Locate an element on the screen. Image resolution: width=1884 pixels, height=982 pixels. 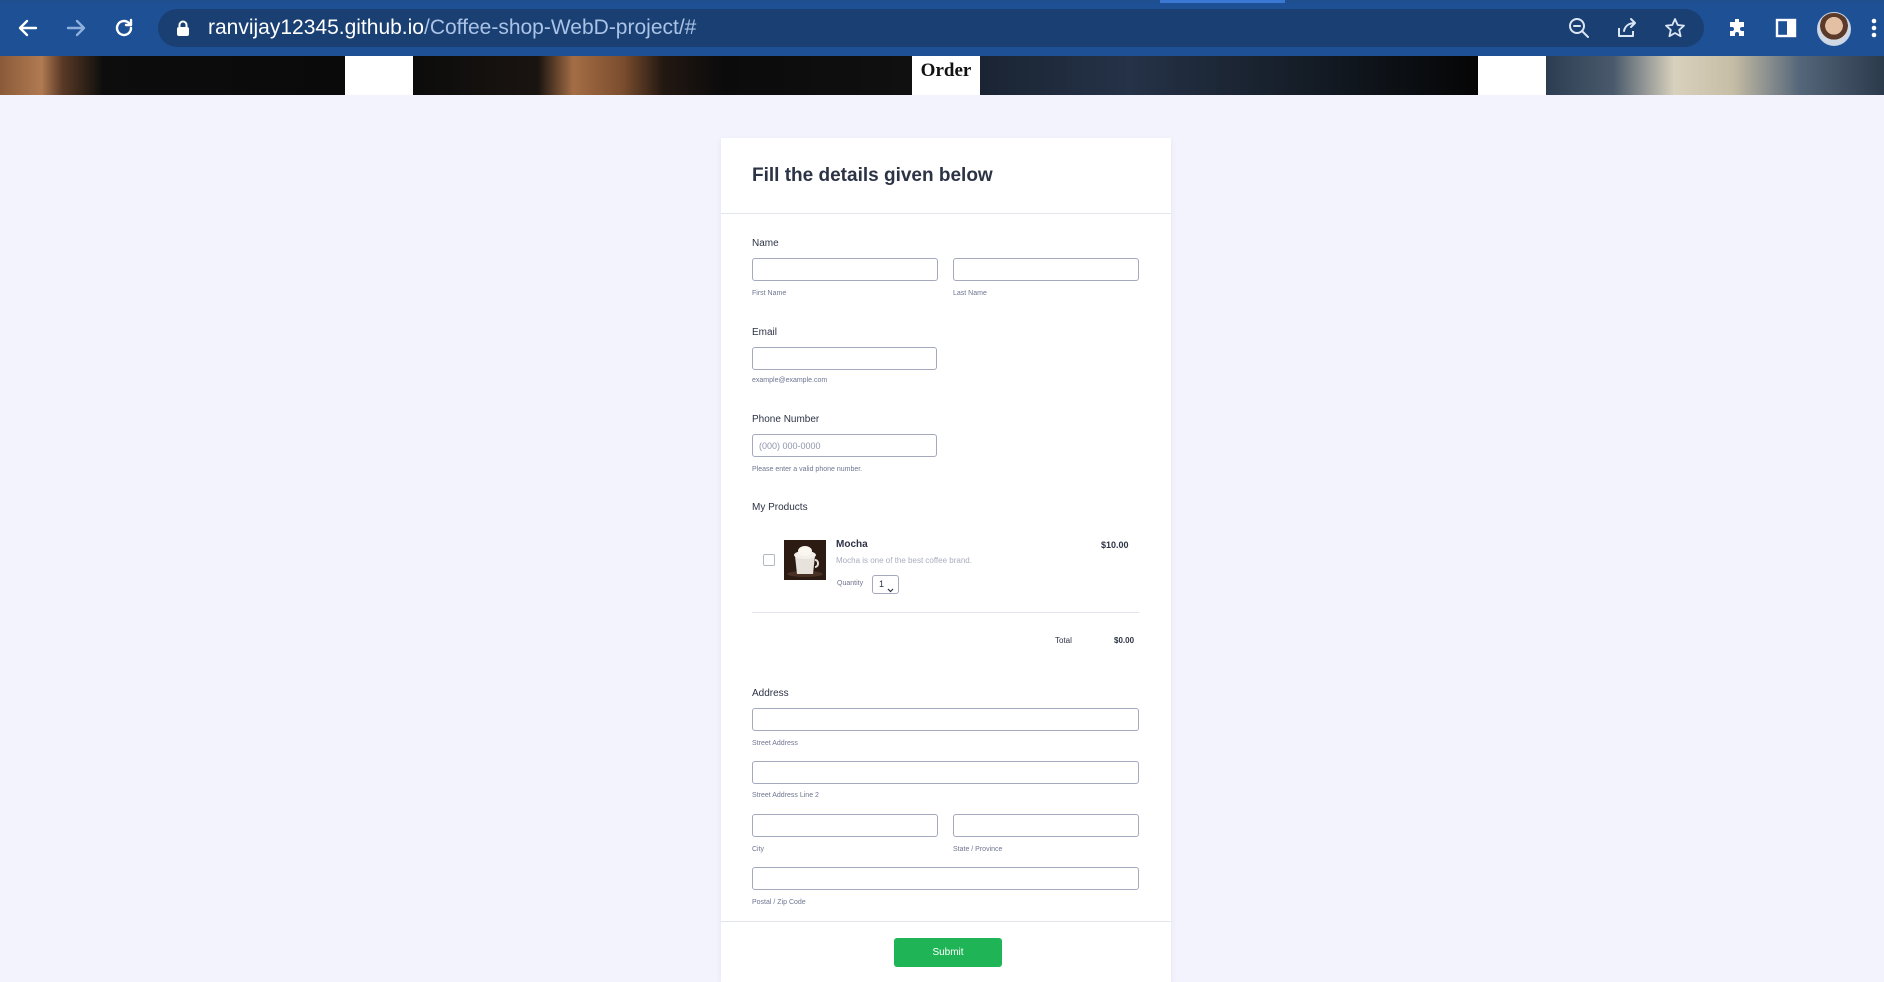
state-input is located at coordinates (1046, 825).